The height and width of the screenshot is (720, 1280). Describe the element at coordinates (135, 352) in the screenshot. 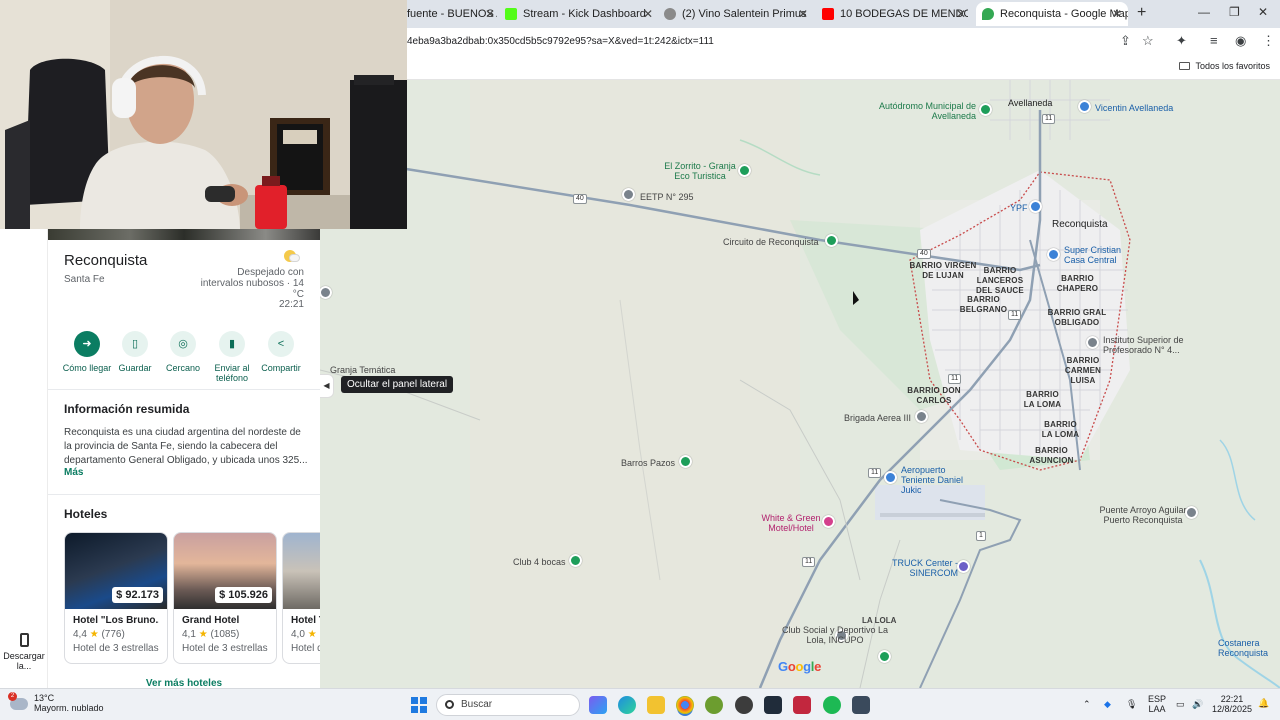

I see `save-button: ▯ Guardar` at that location.